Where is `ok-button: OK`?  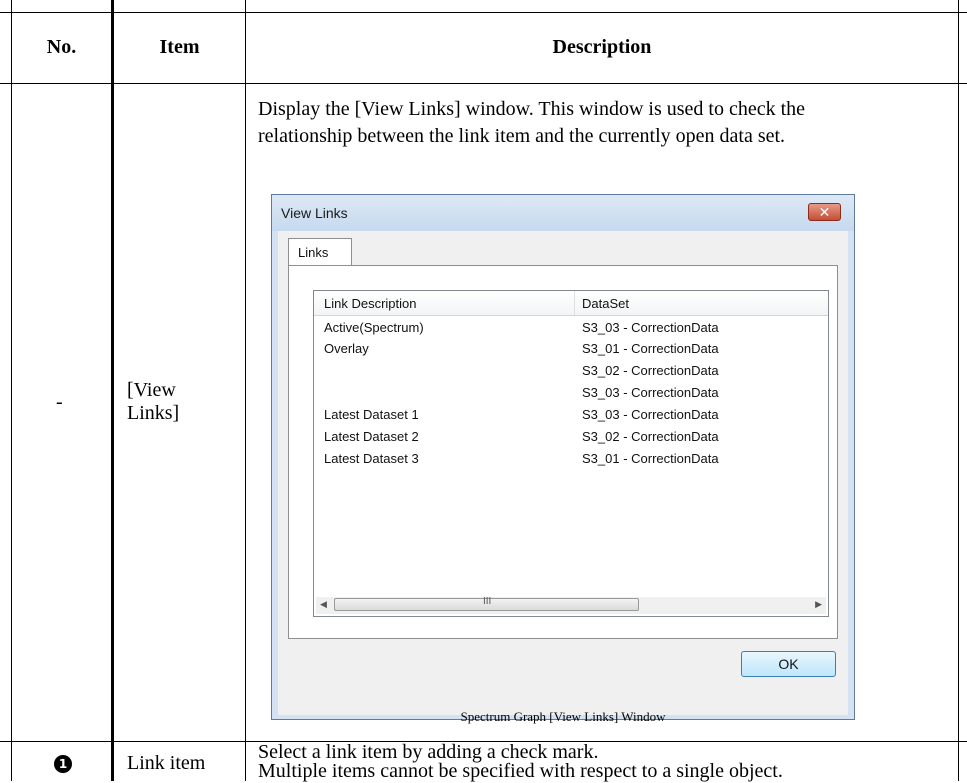
ok-button: OK is located at coordinates (788, 664).